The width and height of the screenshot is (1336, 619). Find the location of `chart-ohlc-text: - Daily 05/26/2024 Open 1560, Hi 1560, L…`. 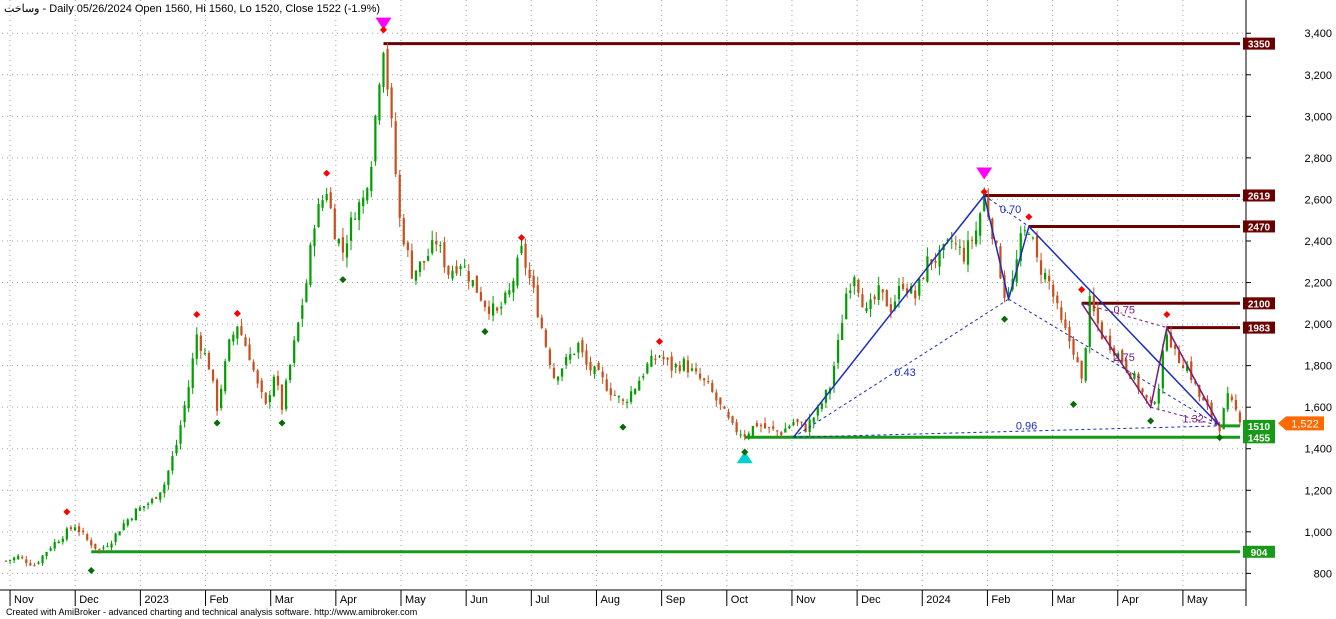

chart-ohlc-text: - Daily 05/26/2024 Open 1560, Hi 1560, L… is located at coordinates (210, 9).